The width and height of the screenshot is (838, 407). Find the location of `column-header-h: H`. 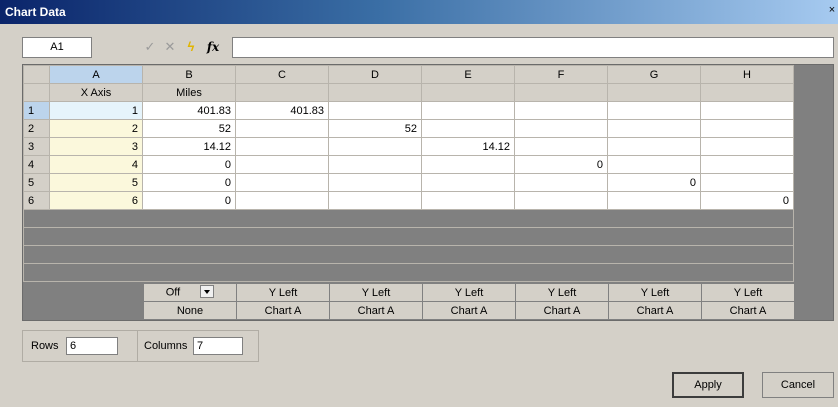

column-header-h: H is located at coordinates (747, 74).